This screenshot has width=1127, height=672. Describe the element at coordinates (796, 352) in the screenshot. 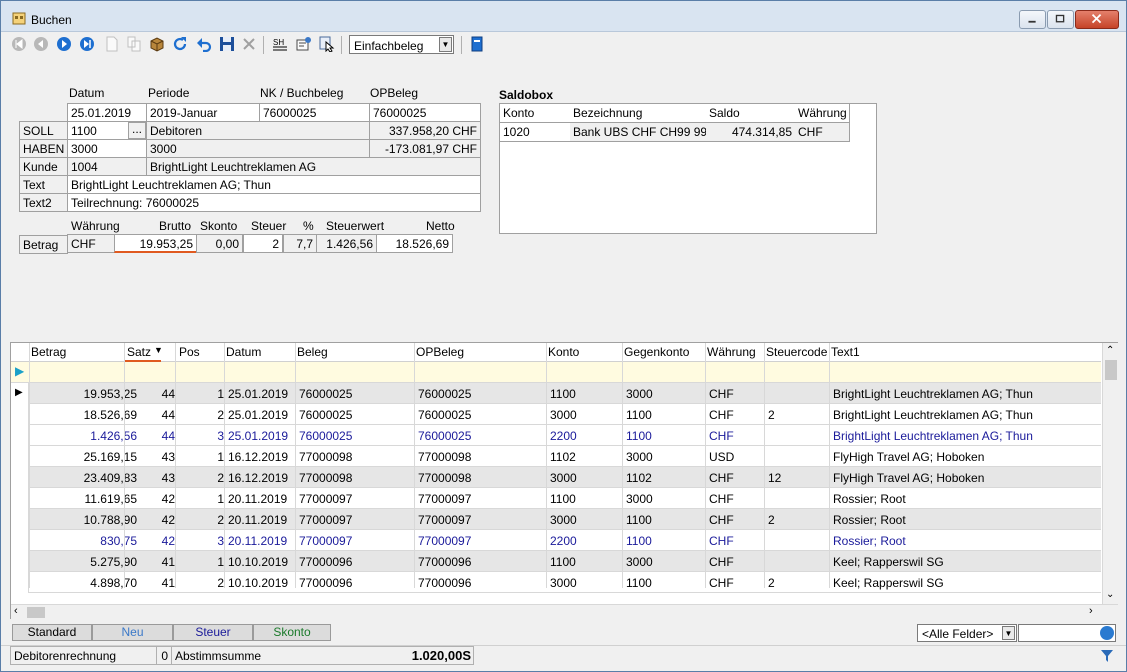

I see `col-header-steuercode: Steuercode` at that location.